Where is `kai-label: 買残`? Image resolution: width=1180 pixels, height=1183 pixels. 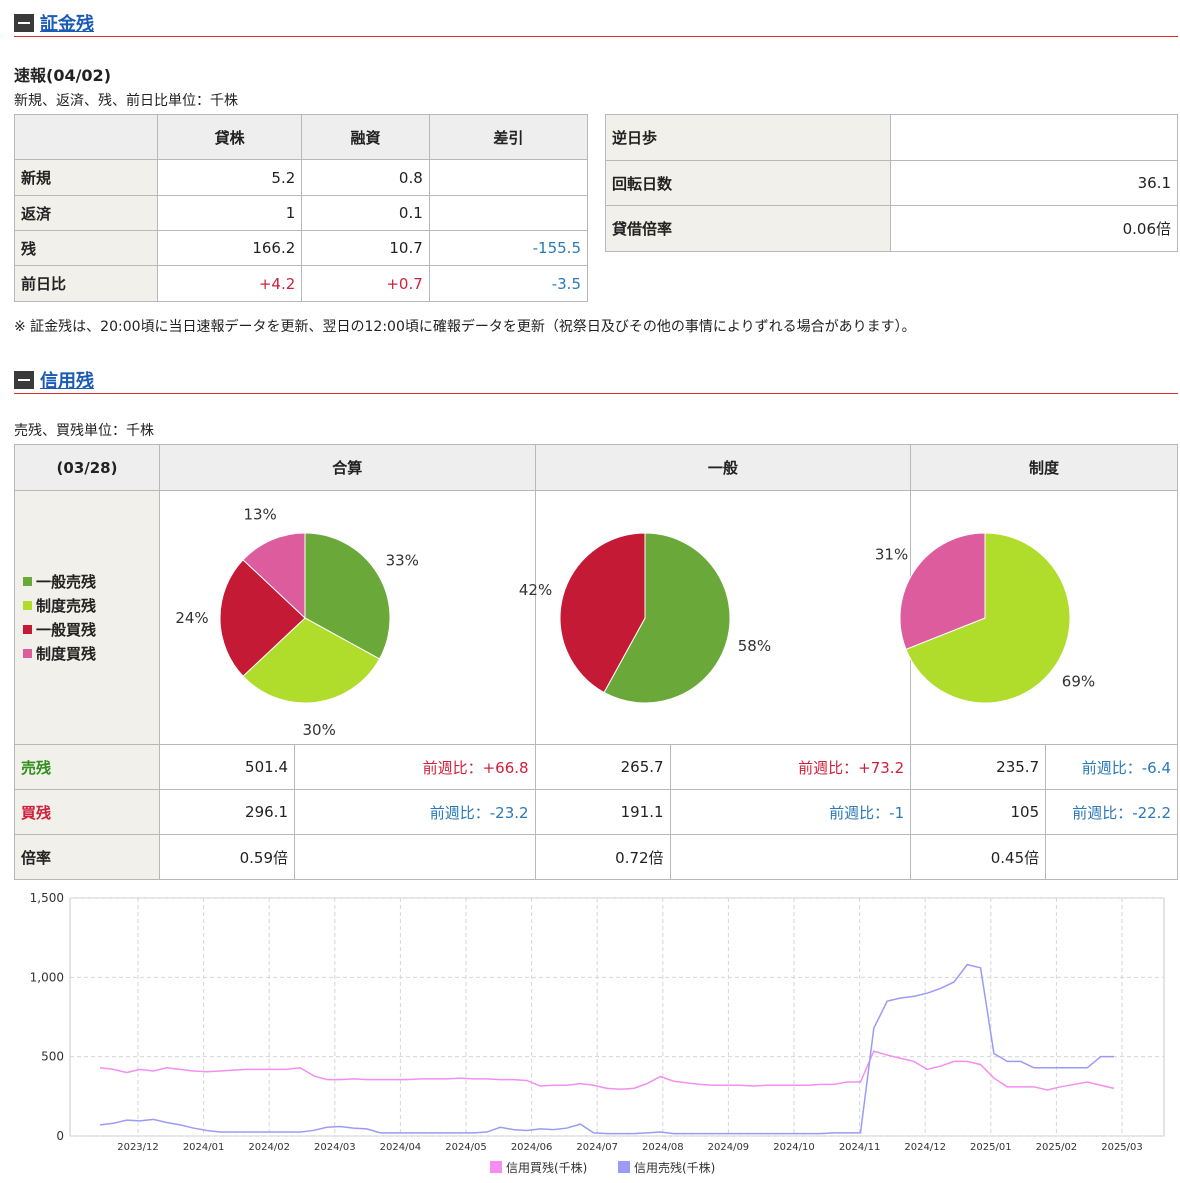
kai-label: 買残 is located at coordinates (87, 812).